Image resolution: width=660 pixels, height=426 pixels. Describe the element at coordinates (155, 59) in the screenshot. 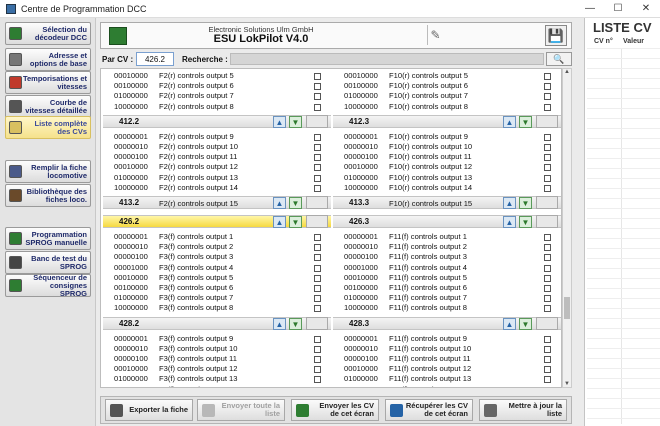

I see `cv-input: 426.2` at that location.